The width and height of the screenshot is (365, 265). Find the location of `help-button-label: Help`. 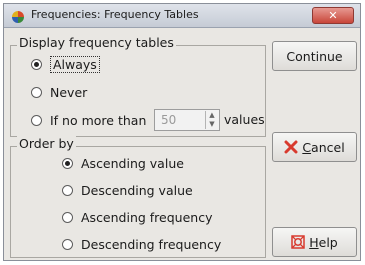

help-button-label: Help is located at coordinates (323, 242).